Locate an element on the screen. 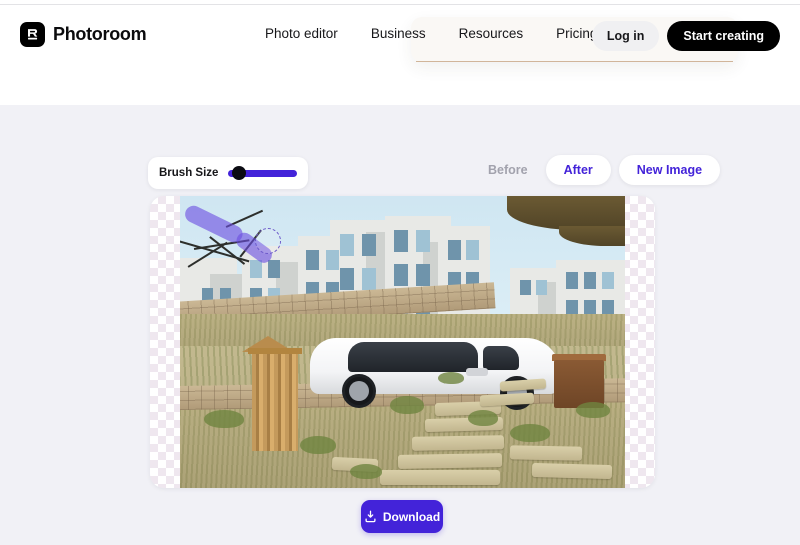 This screenshot has height=545, width=800. new-image-button: New Image is located at coordinates (669, 170).